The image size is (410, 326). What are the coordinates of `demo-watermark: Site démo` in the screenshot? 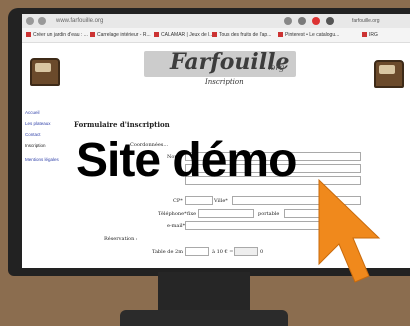 It's located at (186, 160).